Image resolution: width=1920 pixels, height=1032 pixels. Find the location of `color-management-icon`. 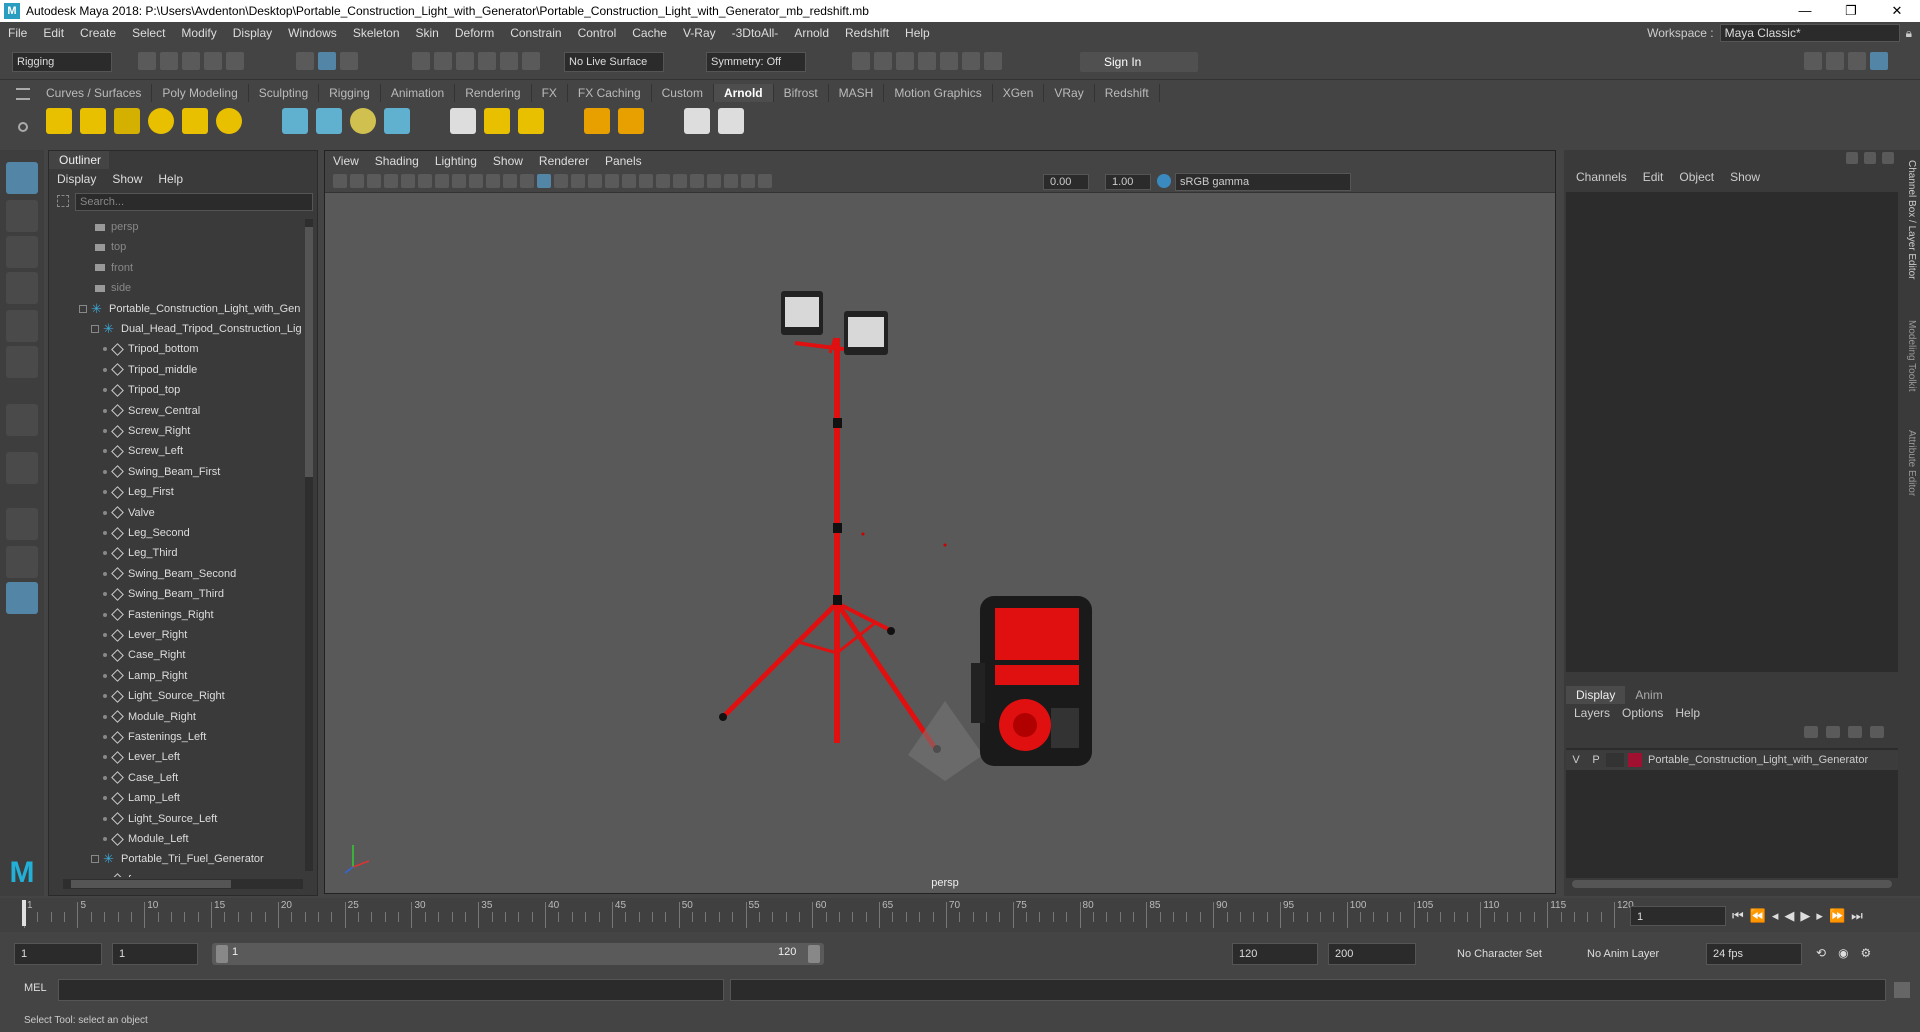

color-management-icon is located at coordinates (1164, 181).